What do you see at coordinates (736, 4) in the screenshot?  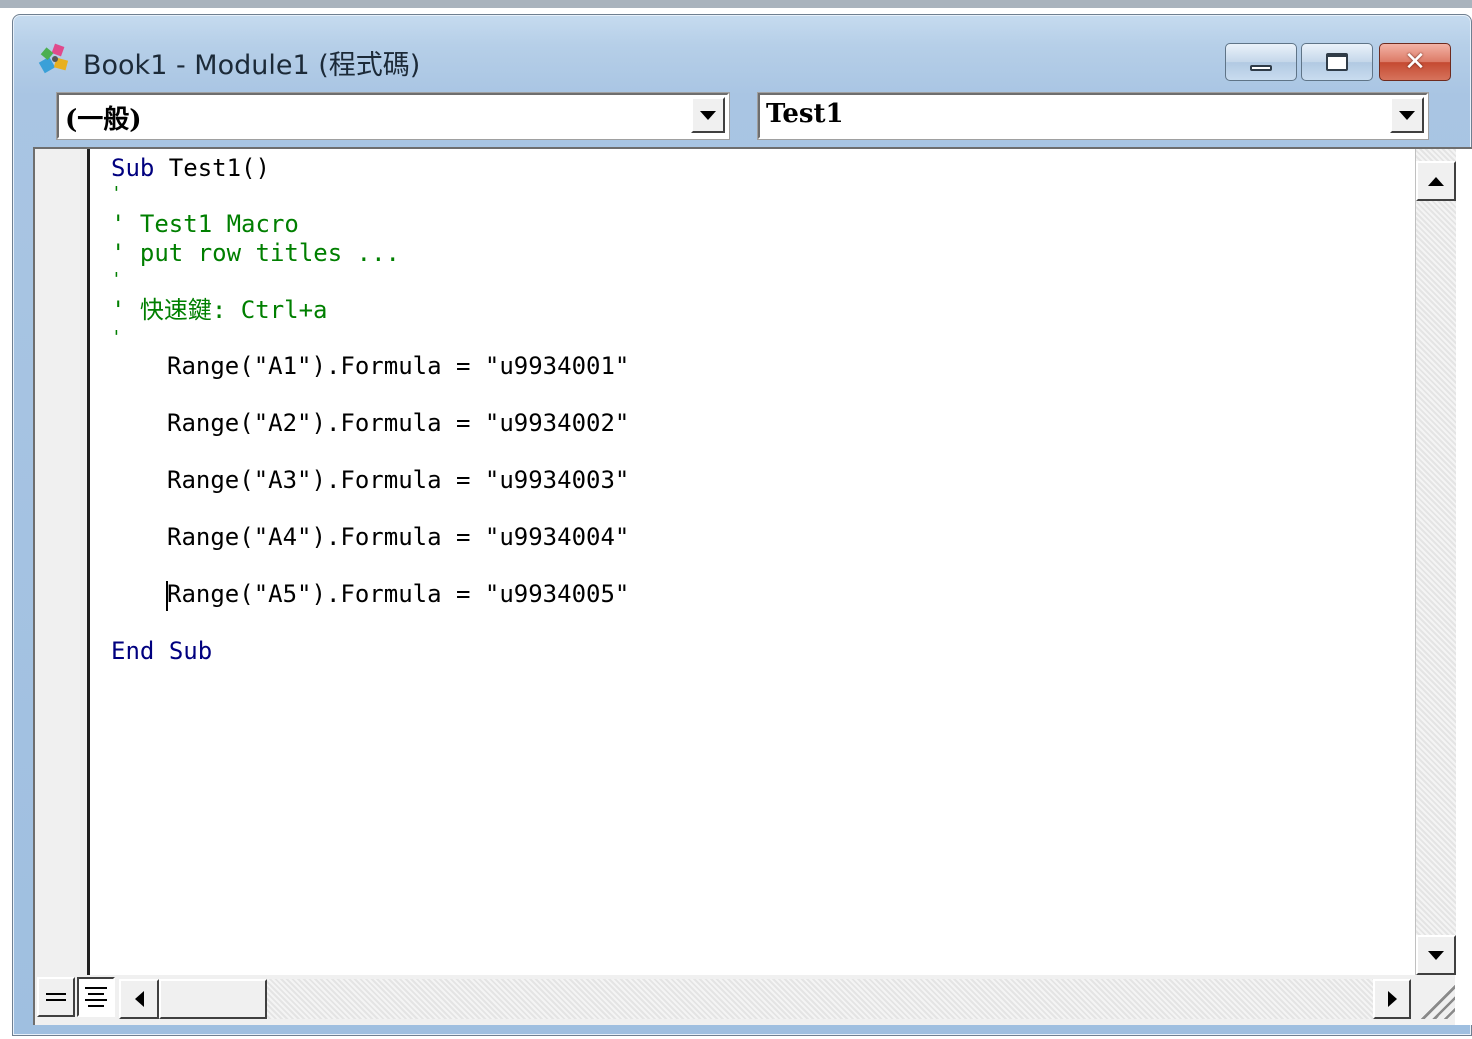 I see `desktop-strip` at bounding box center [736, 4].